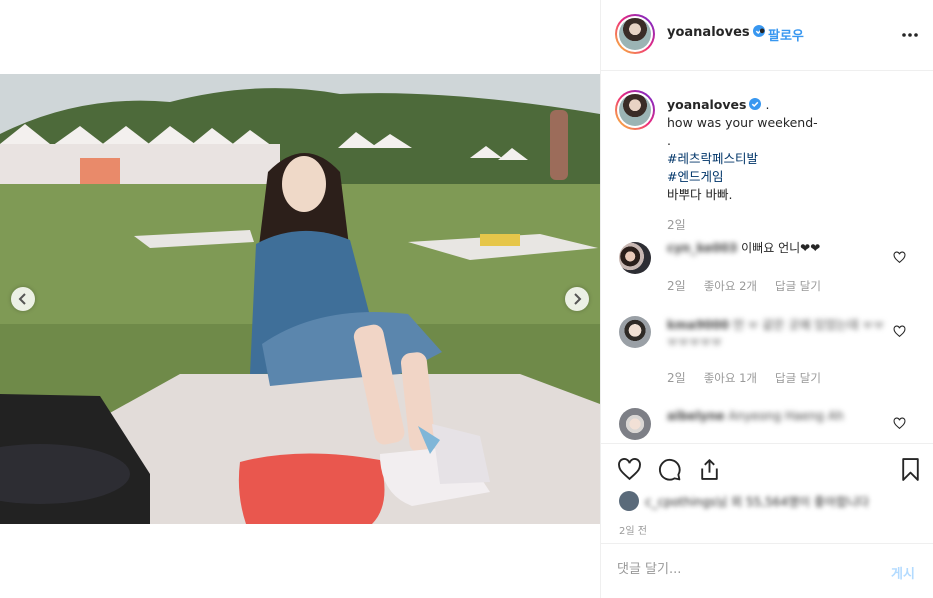 This screenshot has height=598, width=933. Describe the element at coordinates (669, 140) in the screenshot. I see `caption-line: .` at that location.